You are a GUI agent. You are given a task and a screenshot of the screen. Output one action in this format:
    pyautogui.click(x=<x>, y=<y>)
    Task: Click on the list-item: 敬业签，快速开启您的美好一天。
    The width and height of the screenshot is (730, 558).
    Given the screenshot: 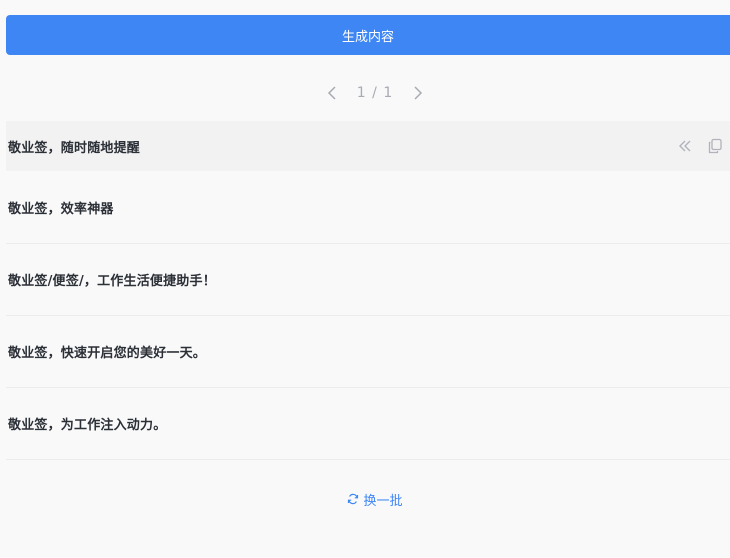 What is the action you would take?
    pyautogui.click(x=368, y=352)
    